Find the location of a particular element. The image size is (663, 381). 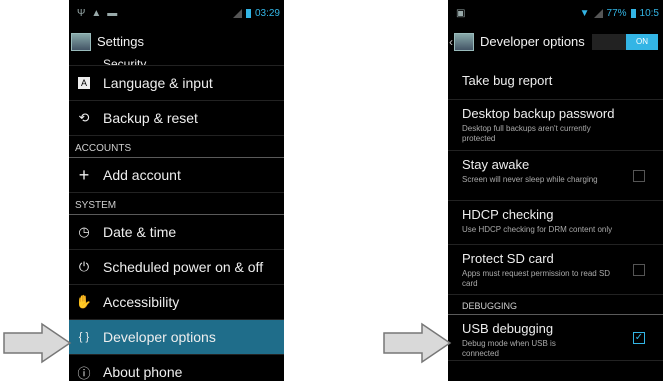

list-item-add-account: + Add account is located at coordinates (176, 175).